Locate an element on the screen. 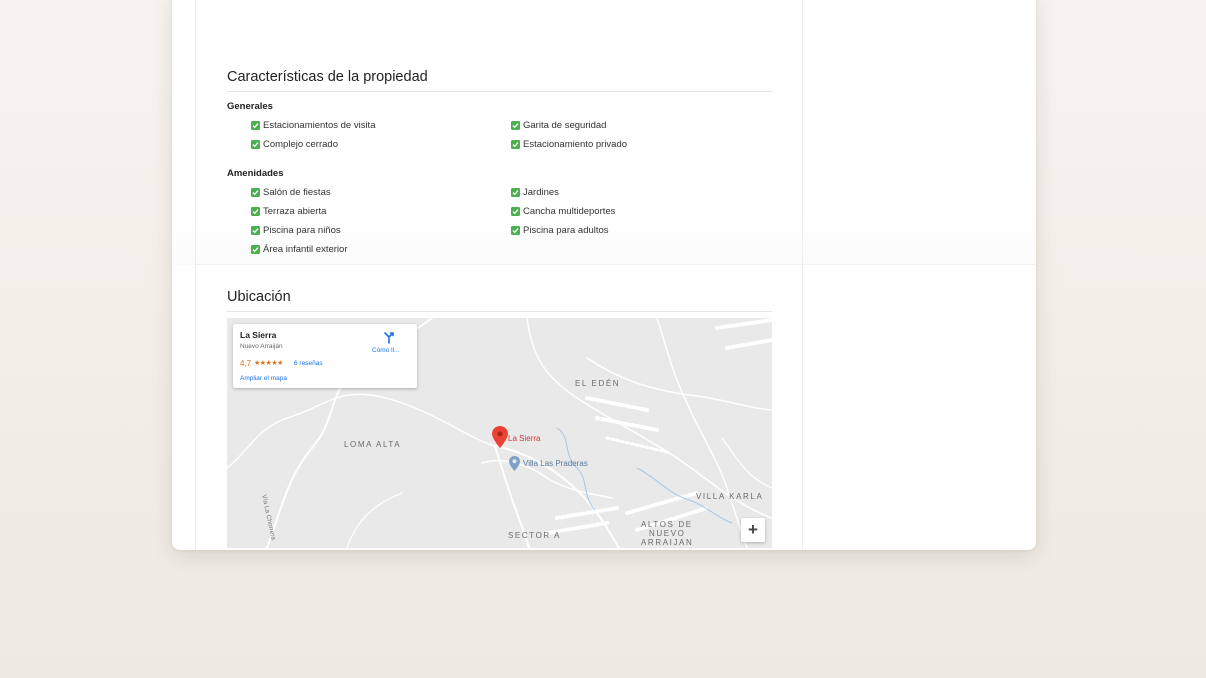  feature-item: Cancha multideportes is located at coordinates (563, 211).